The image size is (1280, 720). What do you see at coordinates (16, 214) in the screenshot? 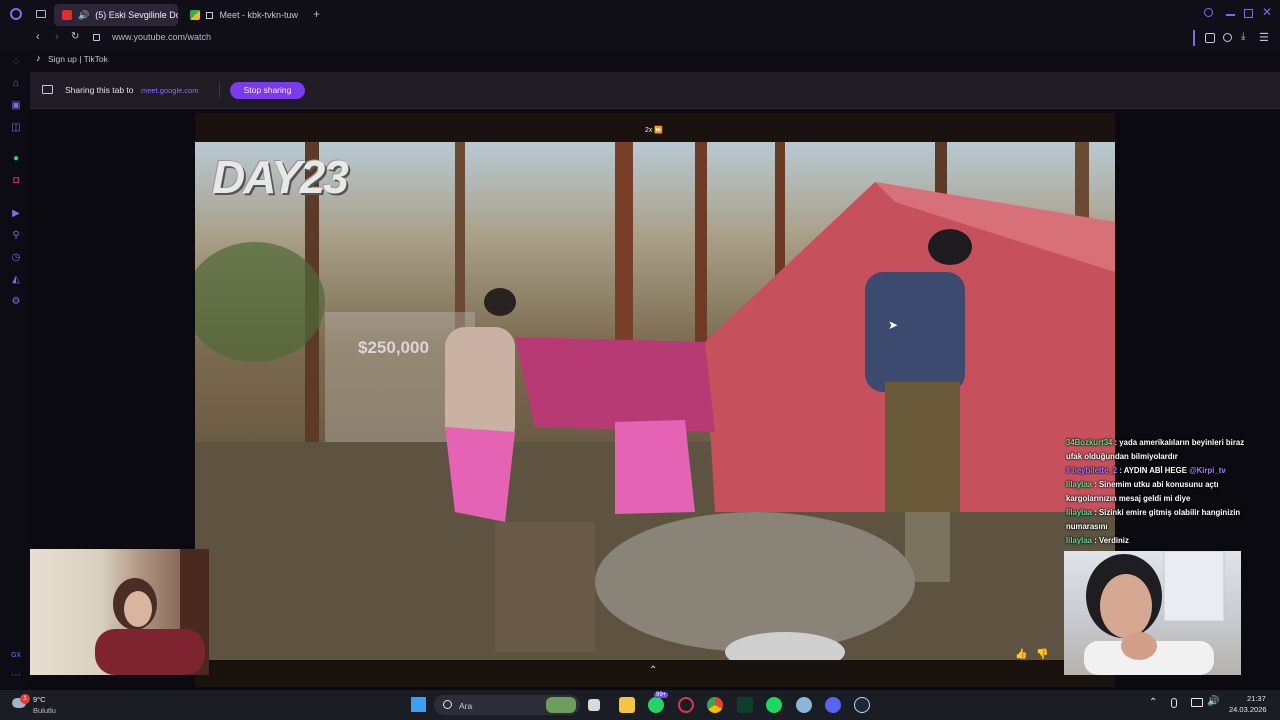
I see `player-icon: ▶` at bounding box center [16, 214].